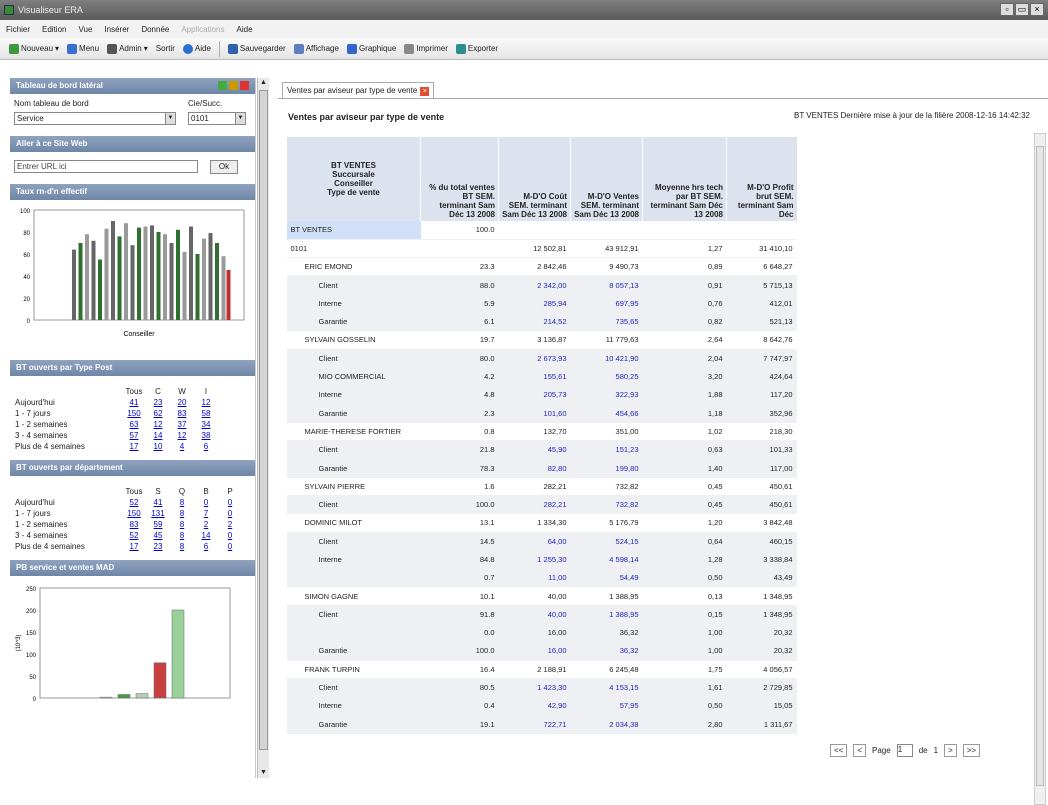 This screenshot has width=1048, height=805. I want to click on aide-button: Aide, so click(197, 49).